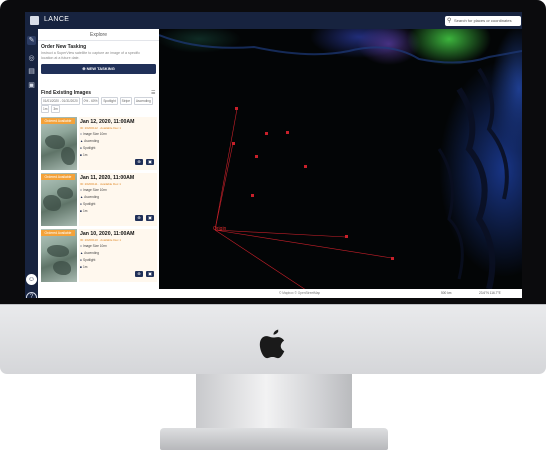 This screenshot has width=546, height=457. Describe the element at coordinates (31, 40) in the screenshot. I see `pencil-icon: ✎` at that location.